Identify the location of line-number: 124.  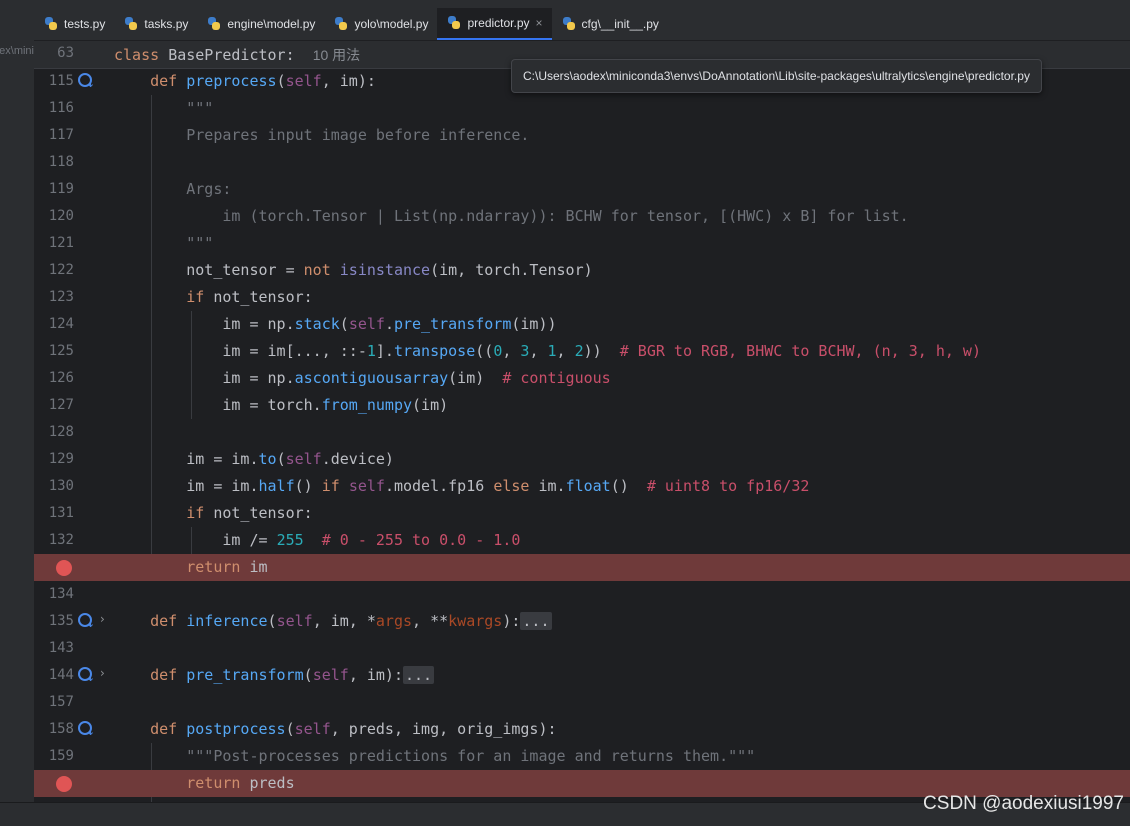
(54, 324).